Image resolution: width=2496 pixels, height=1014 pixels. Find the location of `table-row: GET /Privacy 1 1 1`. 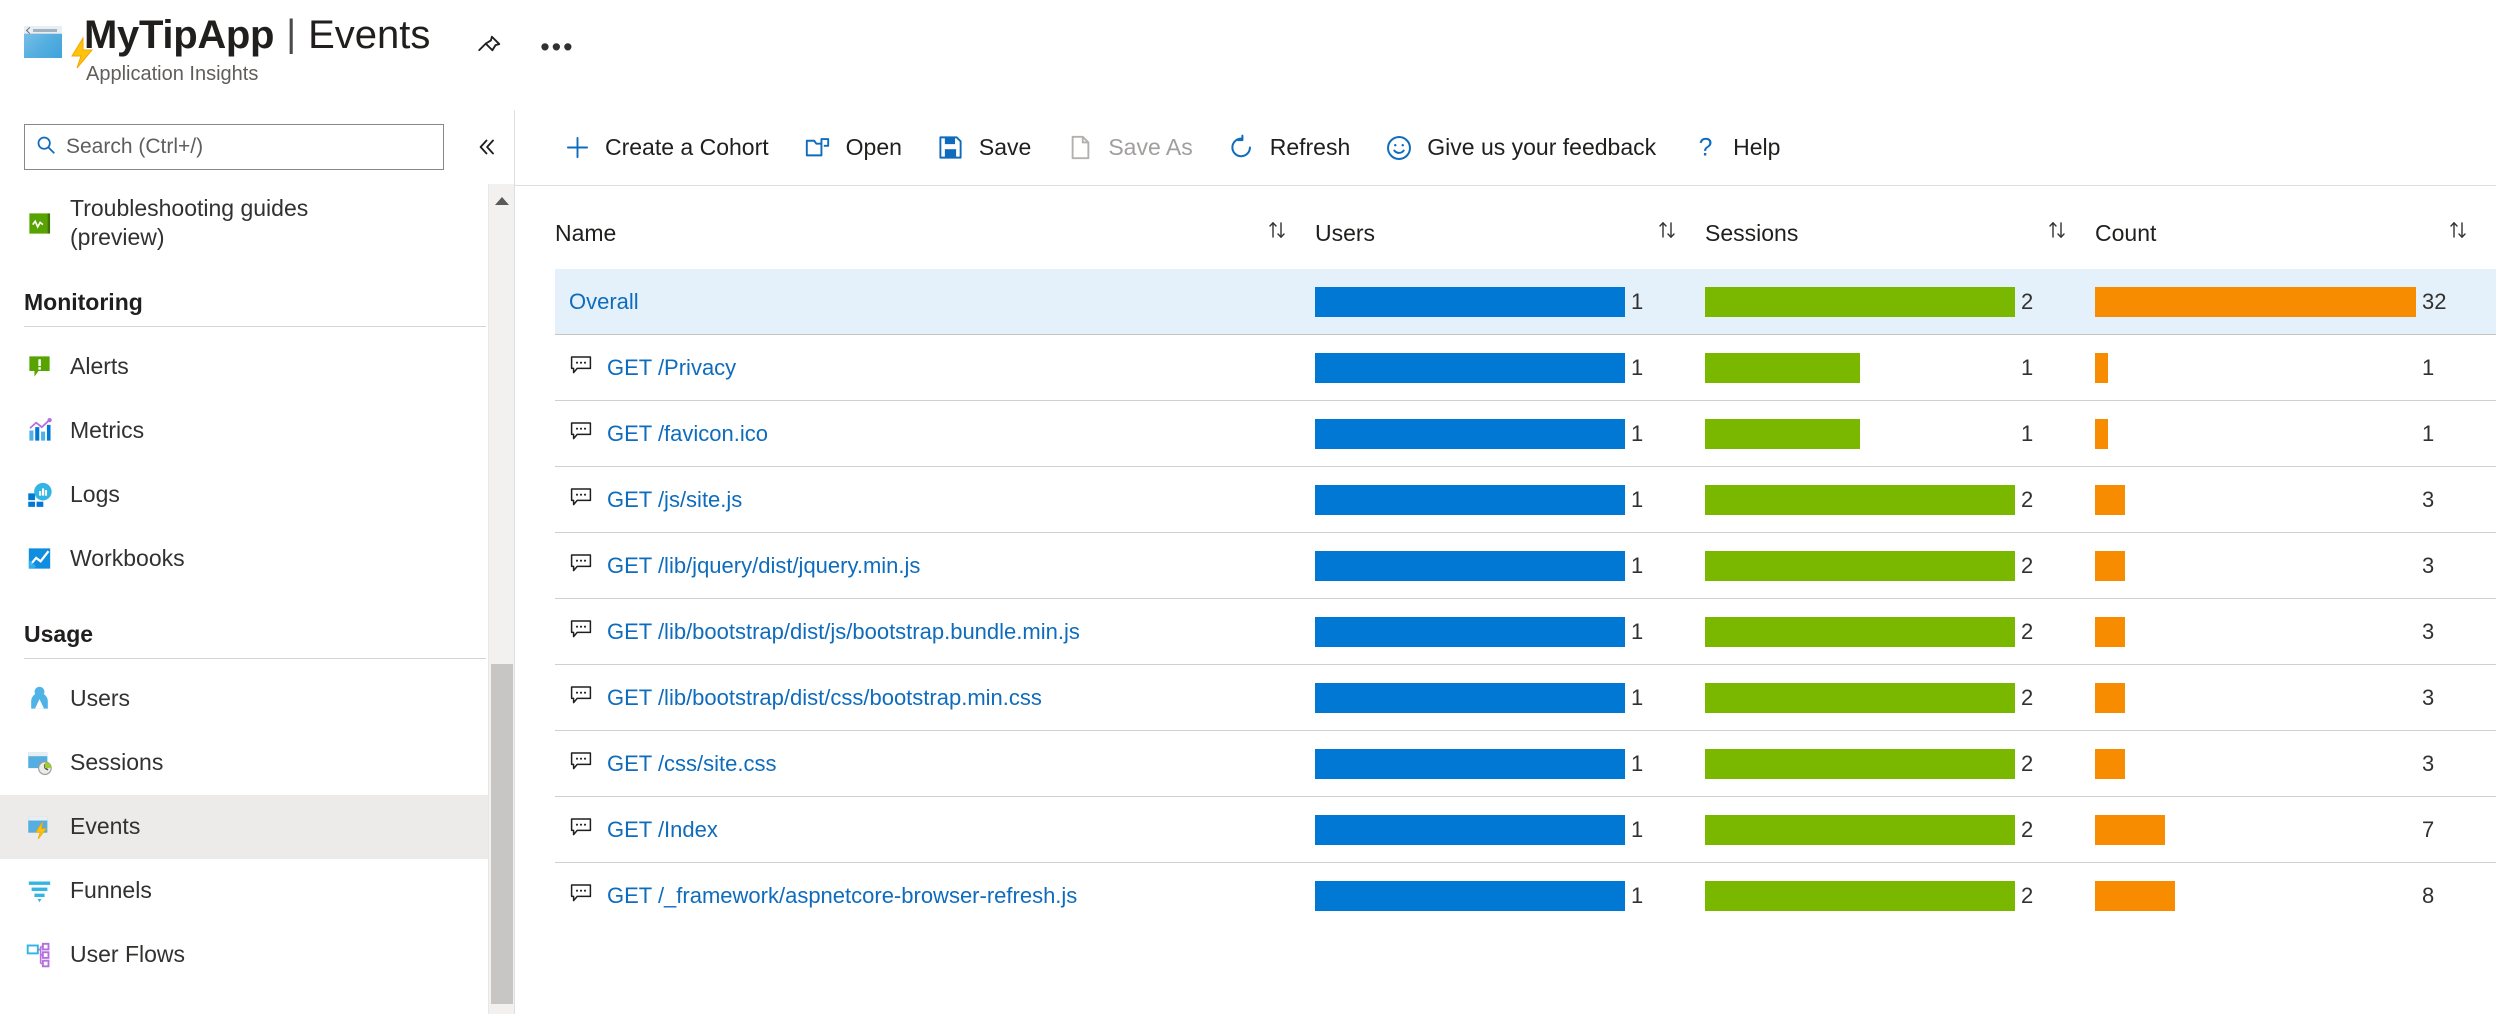

table-row: GET /Privacy 1 1 1 is located at coordinates (1525, 367).